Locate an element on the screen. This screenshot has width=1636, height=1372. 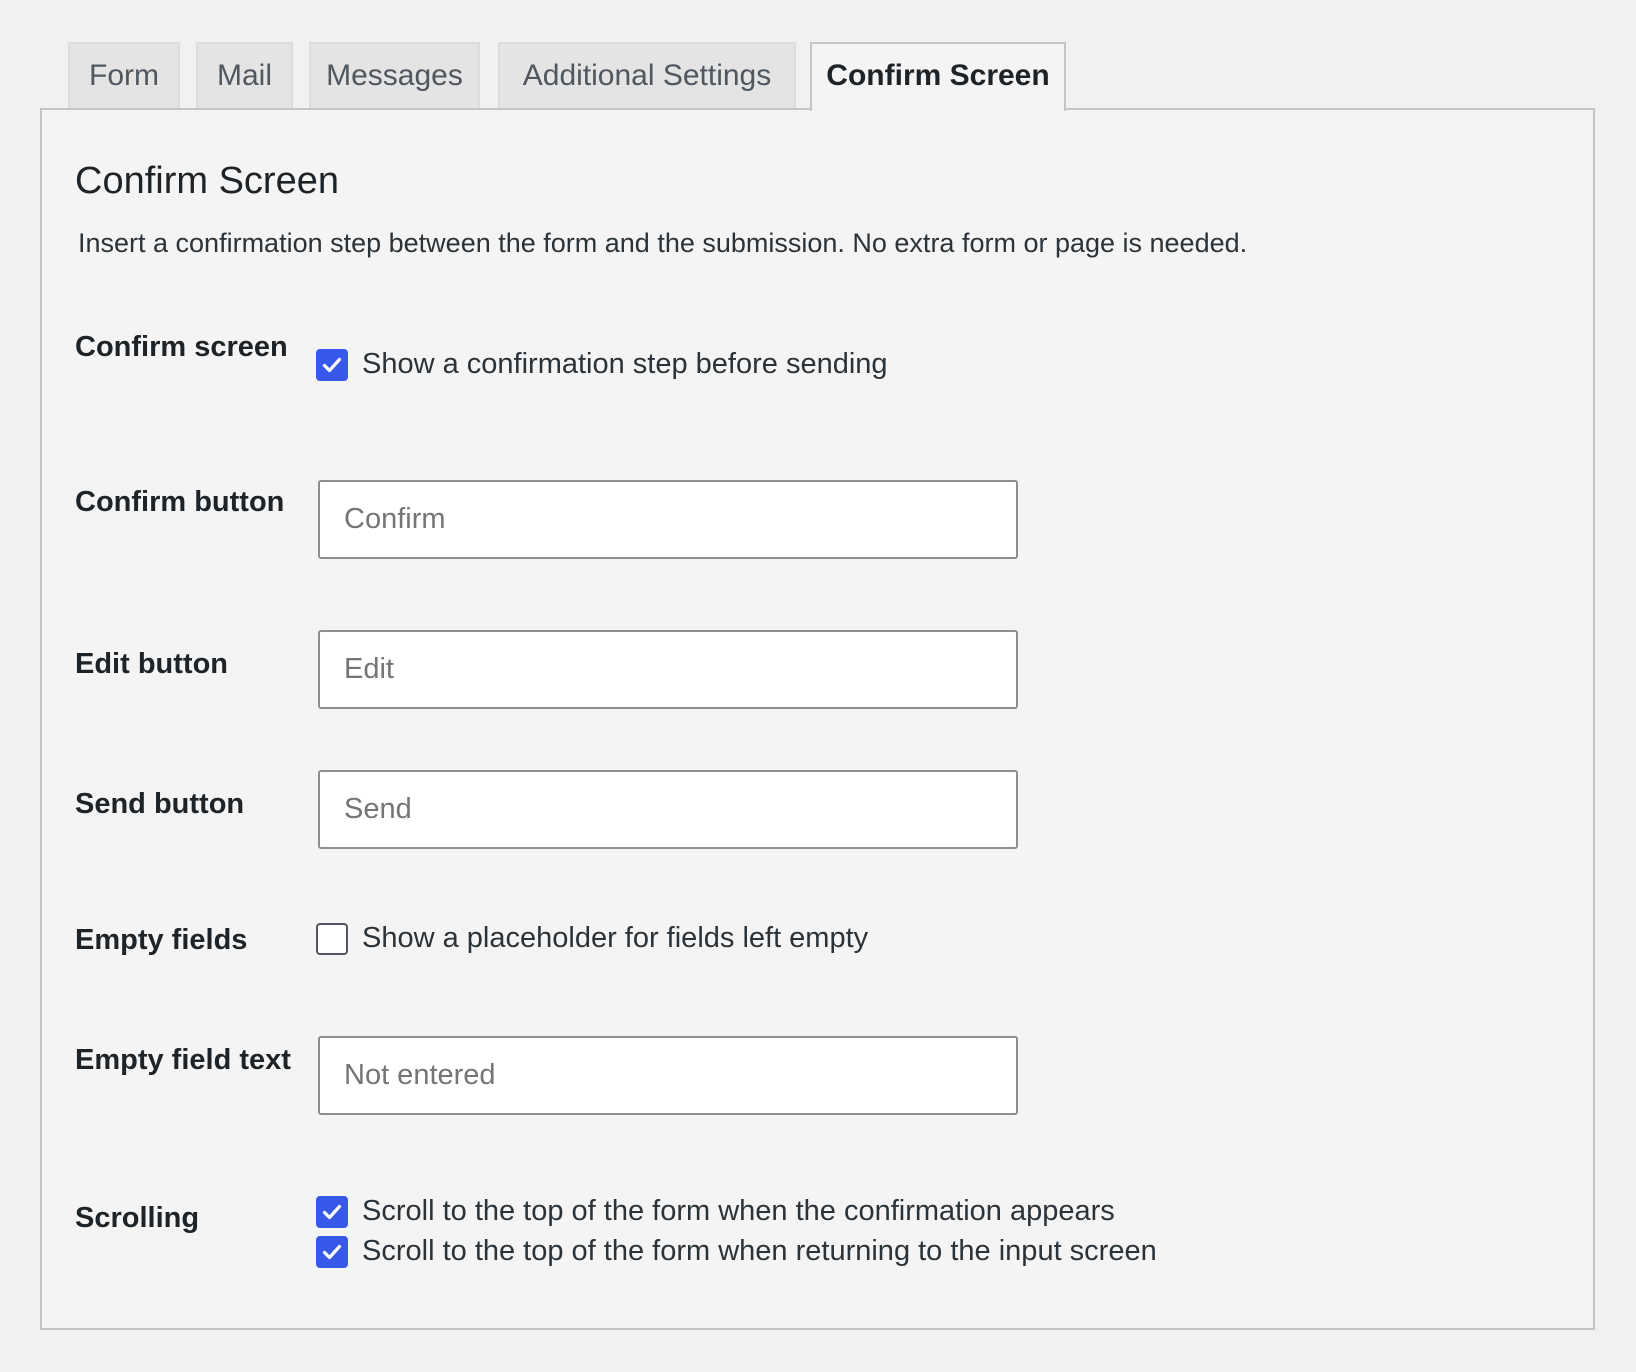
tab-mail: Mail is located at coordinates (244, 75).